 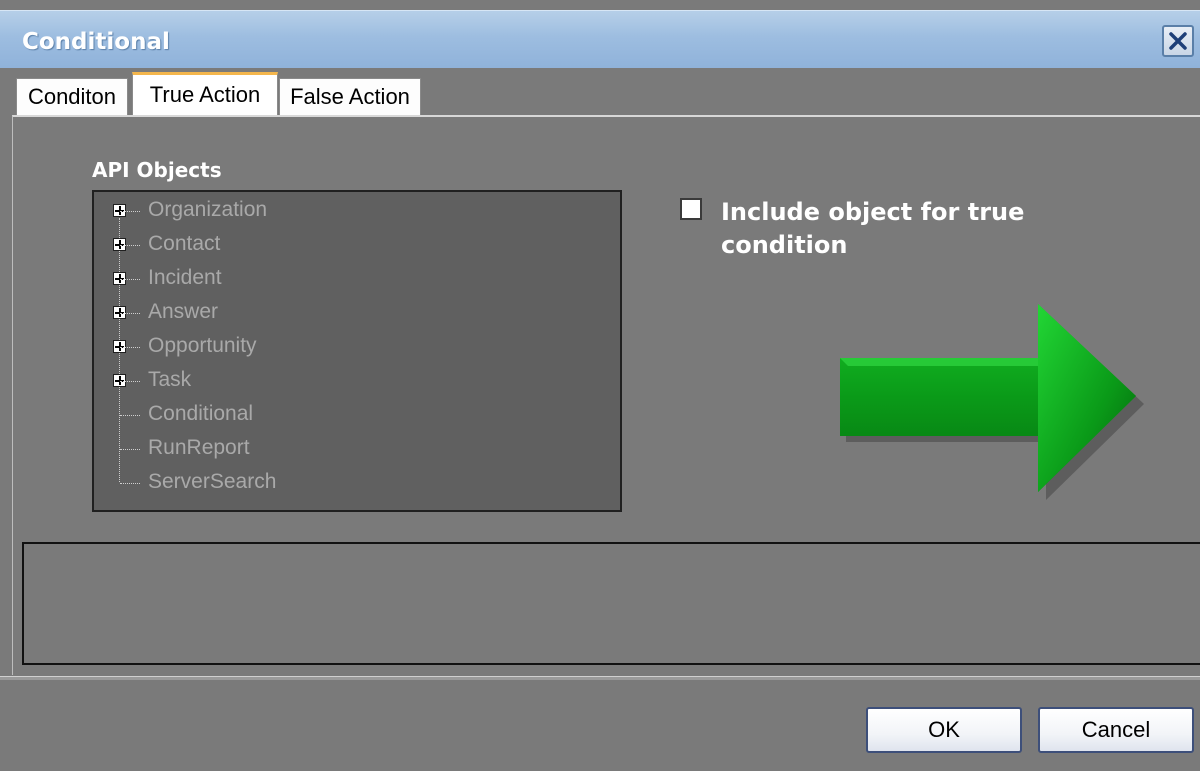 What do you see at coordinates (354, 483) in the screenshot?
I see `tree-item-serversearch: ServerSearch` at bounding box center [354, 483].